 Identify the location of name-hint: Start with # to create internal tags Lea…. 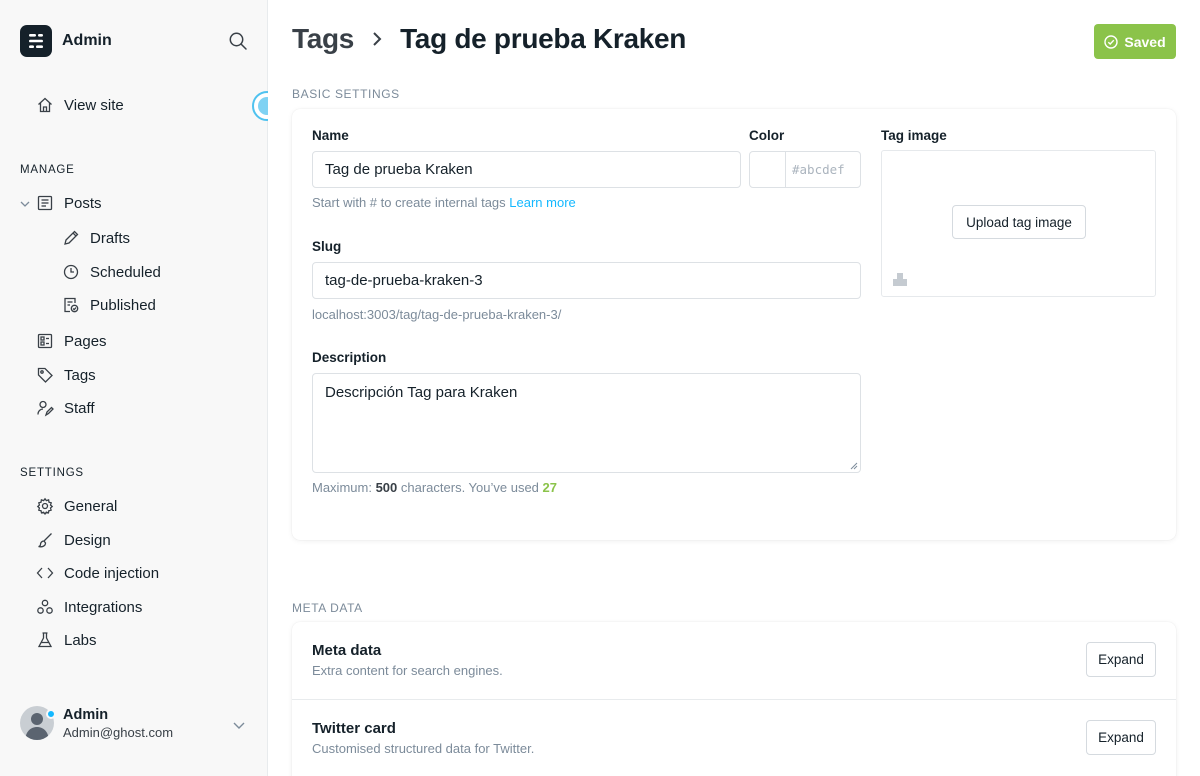
(444, 202).